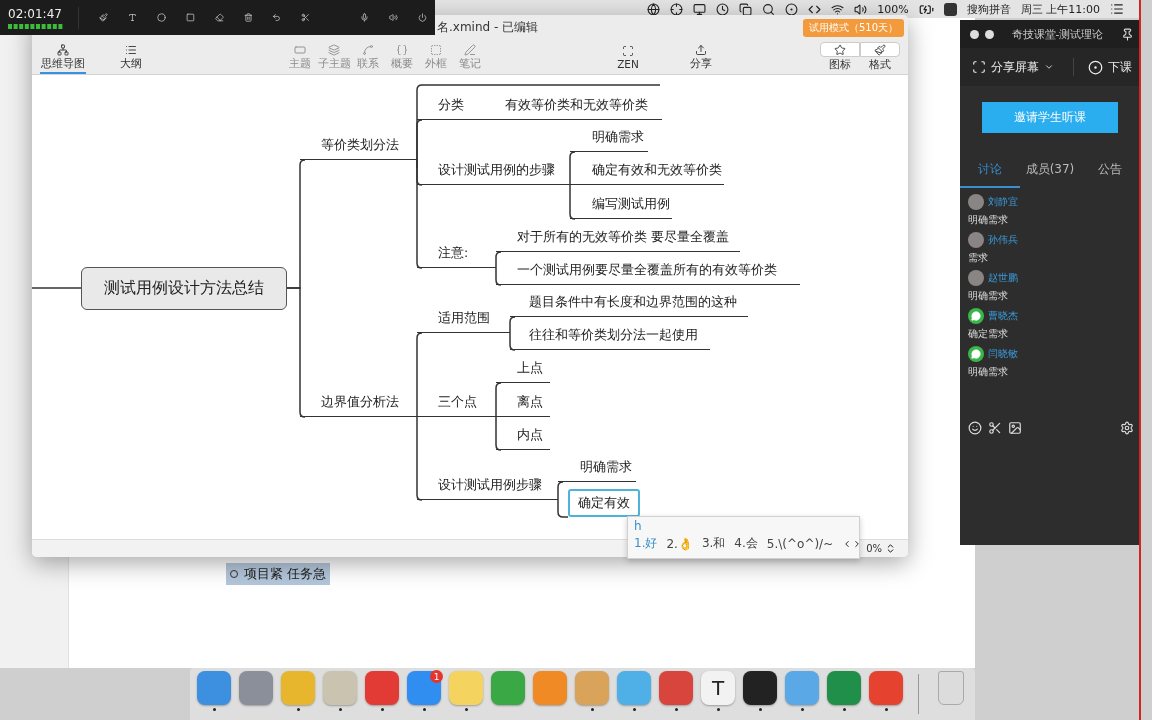  What do you see at coordinates (988, 9) in the screenshot?
I see `input-method-label: 搜狗拼音` at bounding box center [988, 9].